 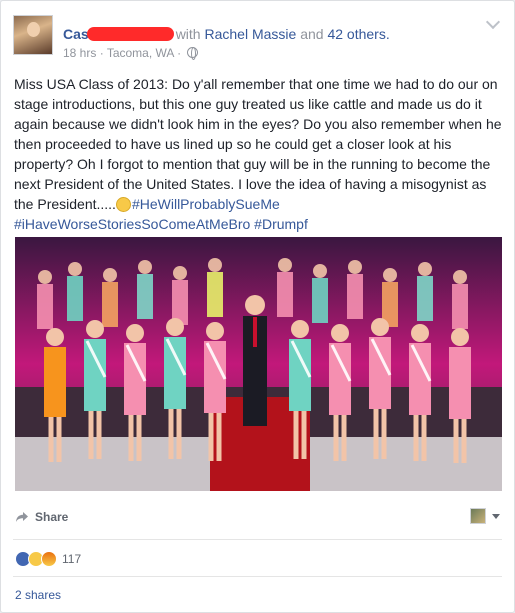 I want to click on post-author-line: Cas with Rachel Massie and 42 others., so click(x=226, y=34).